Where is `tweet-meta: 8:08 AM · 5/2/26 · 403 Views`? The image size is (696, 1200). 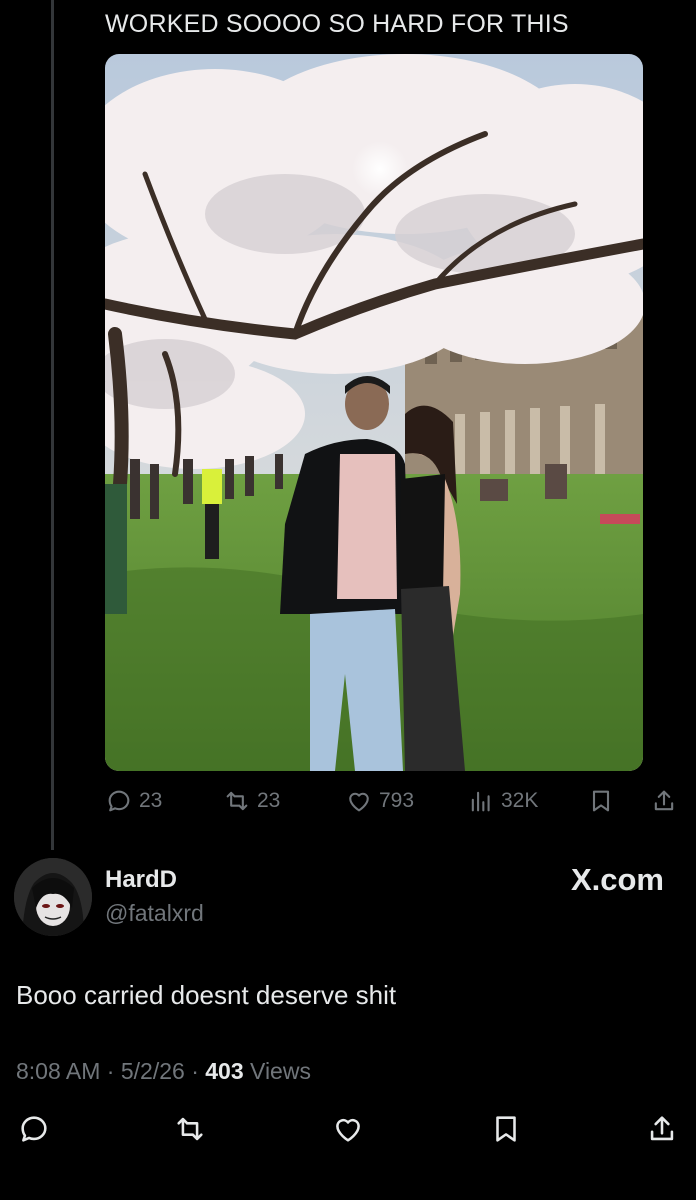
tweet-meta: 8:08 AM · 5/2/26 · 403 Views is located at coordinates (163, 1071).